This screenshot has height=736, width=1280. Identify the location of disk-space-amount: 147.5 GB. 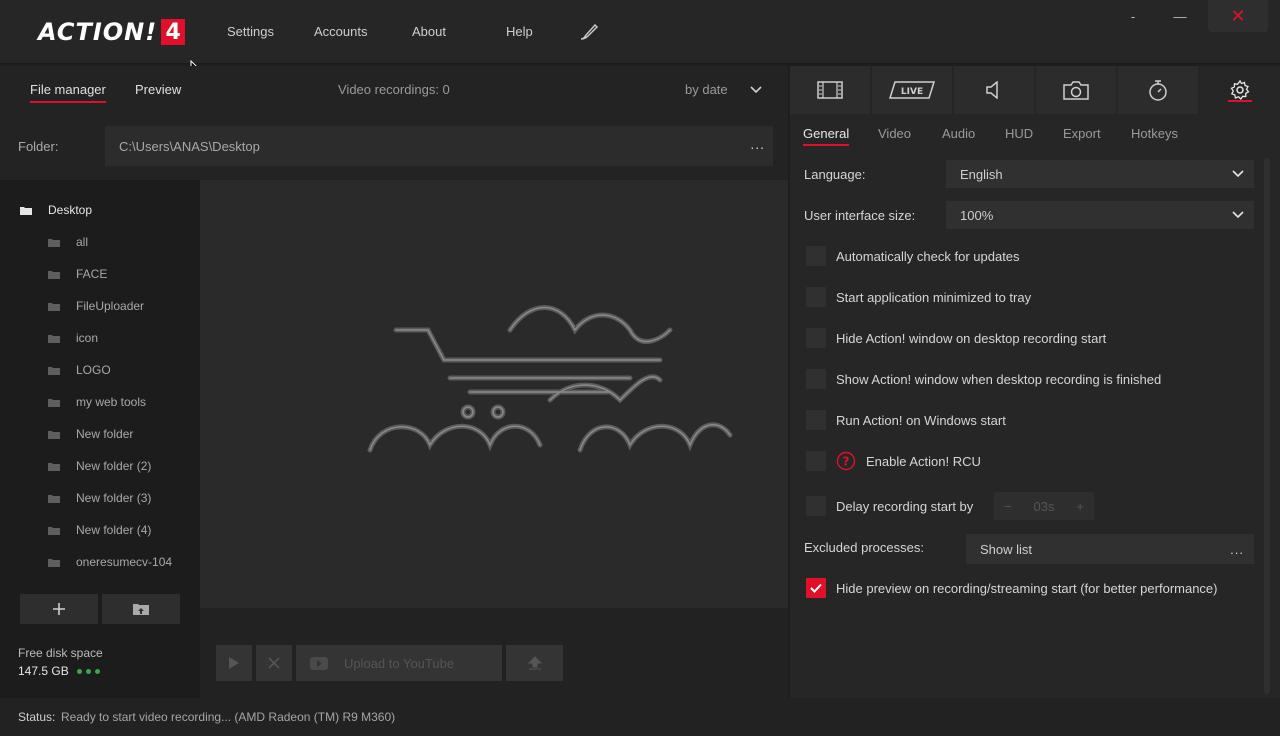
(43, 671).